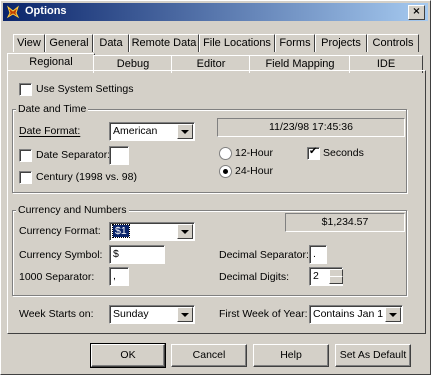  What do you see at coordinates (57, 277) in the screenshot?
I see `thousand-separator-label: 1000 Separator:` at bounding box center [57, 277].